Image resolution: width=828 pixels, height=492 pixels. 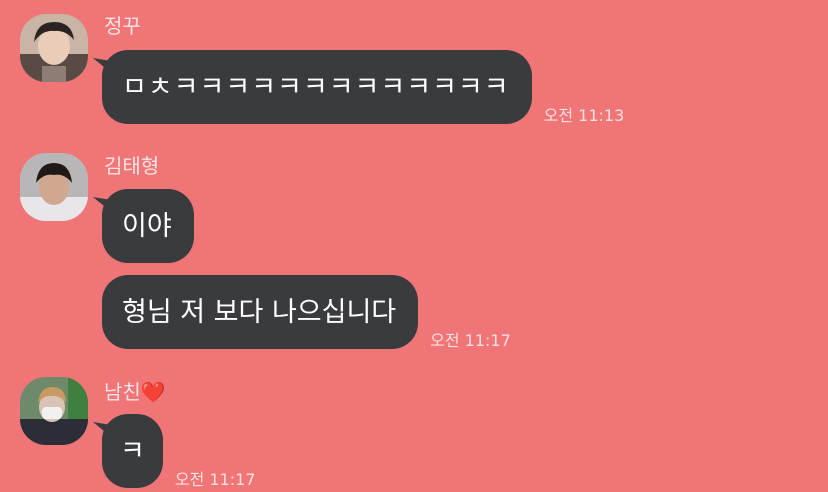 What do you see at coordinates (135, 392) in the screenshot?
I see `sender-name: 남친❤️` at bounding box center [135, 392].